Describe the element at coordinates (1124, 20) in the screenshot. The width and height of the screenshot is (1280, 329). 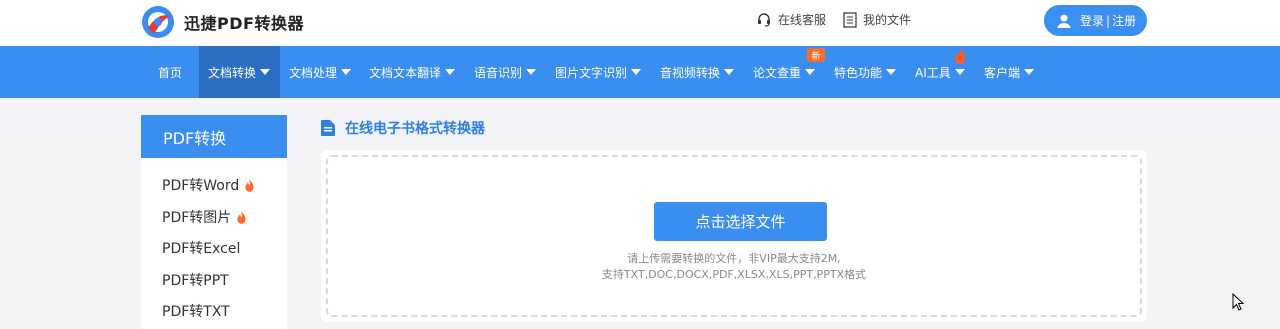
I see `register-link: 注册` at that location.